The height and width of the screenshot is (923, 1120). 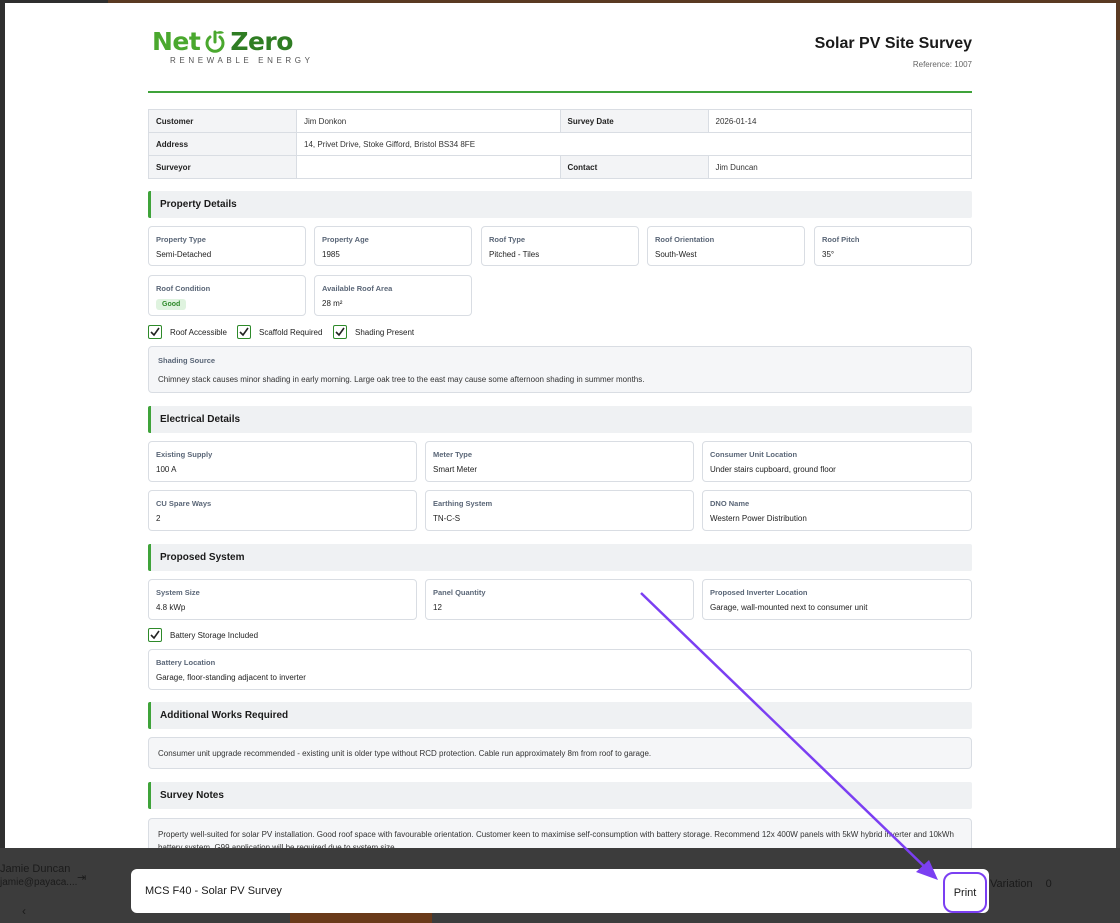 What do you see at coordinates (345, 239) in the screenshot?
I see `field-label: Property Age` at bounding box center [345, 239].